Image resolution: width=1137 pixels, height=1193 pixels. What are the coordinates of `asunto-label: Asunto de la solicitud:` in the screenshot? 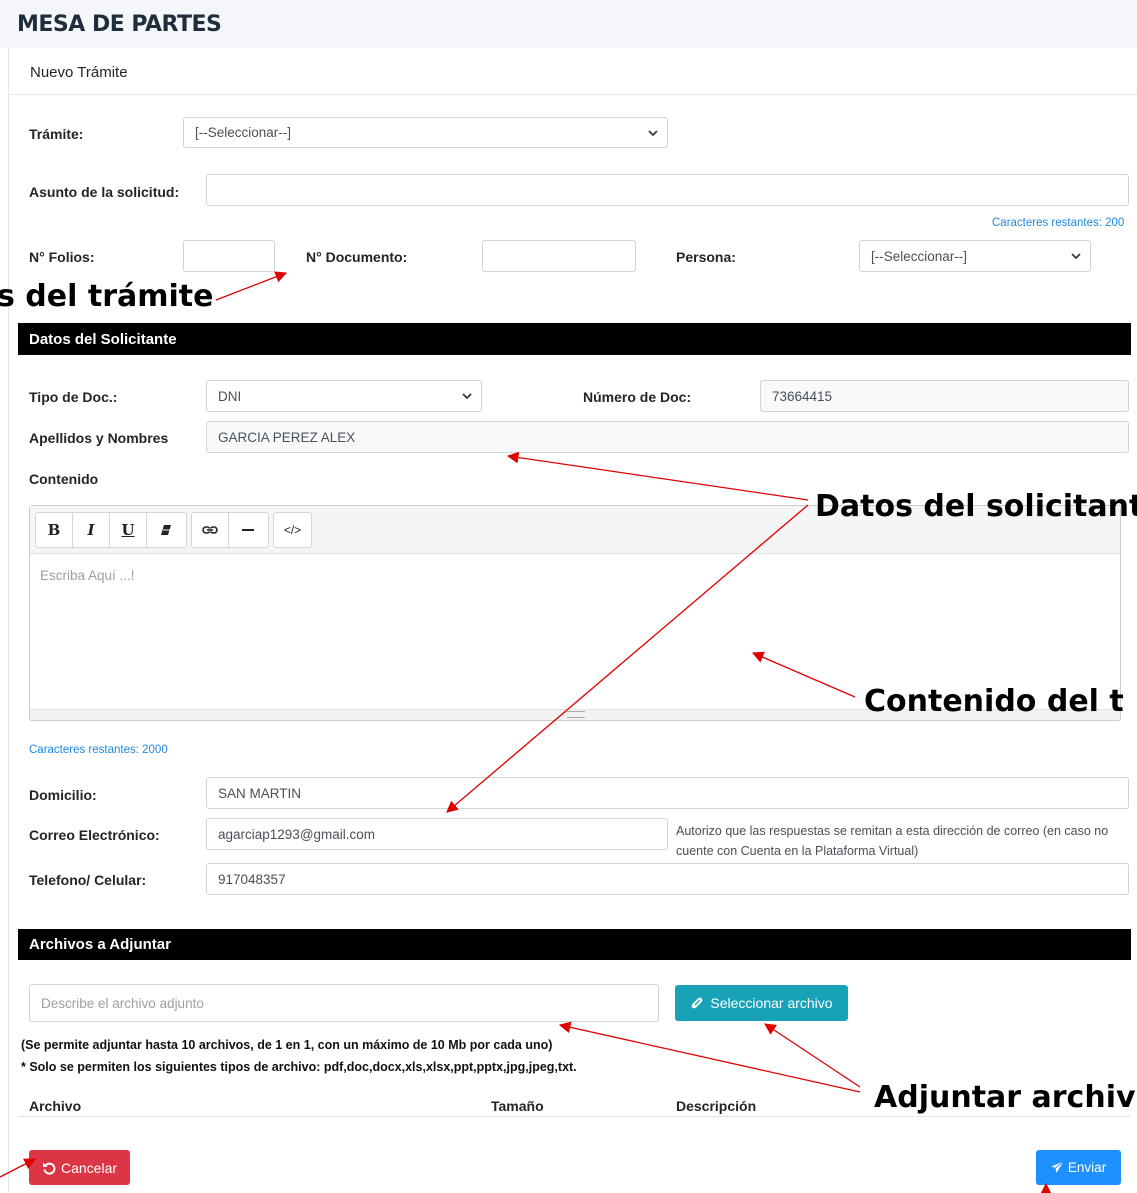 It's located at (104, 192).